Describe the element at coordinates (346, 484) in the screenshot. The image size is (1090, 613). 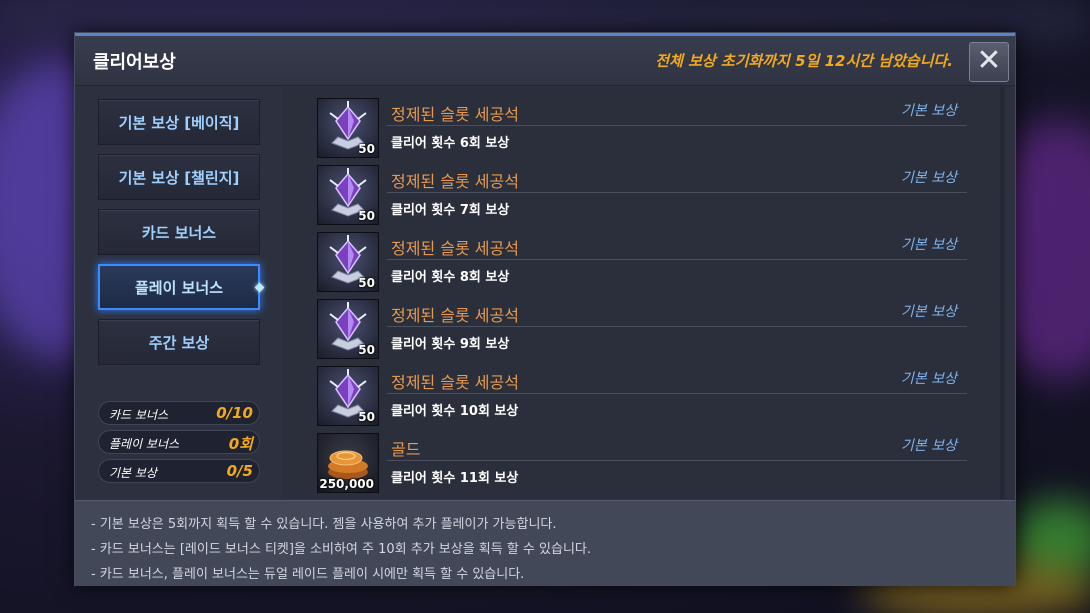
I see `item-quantity: 250,000` at that location.